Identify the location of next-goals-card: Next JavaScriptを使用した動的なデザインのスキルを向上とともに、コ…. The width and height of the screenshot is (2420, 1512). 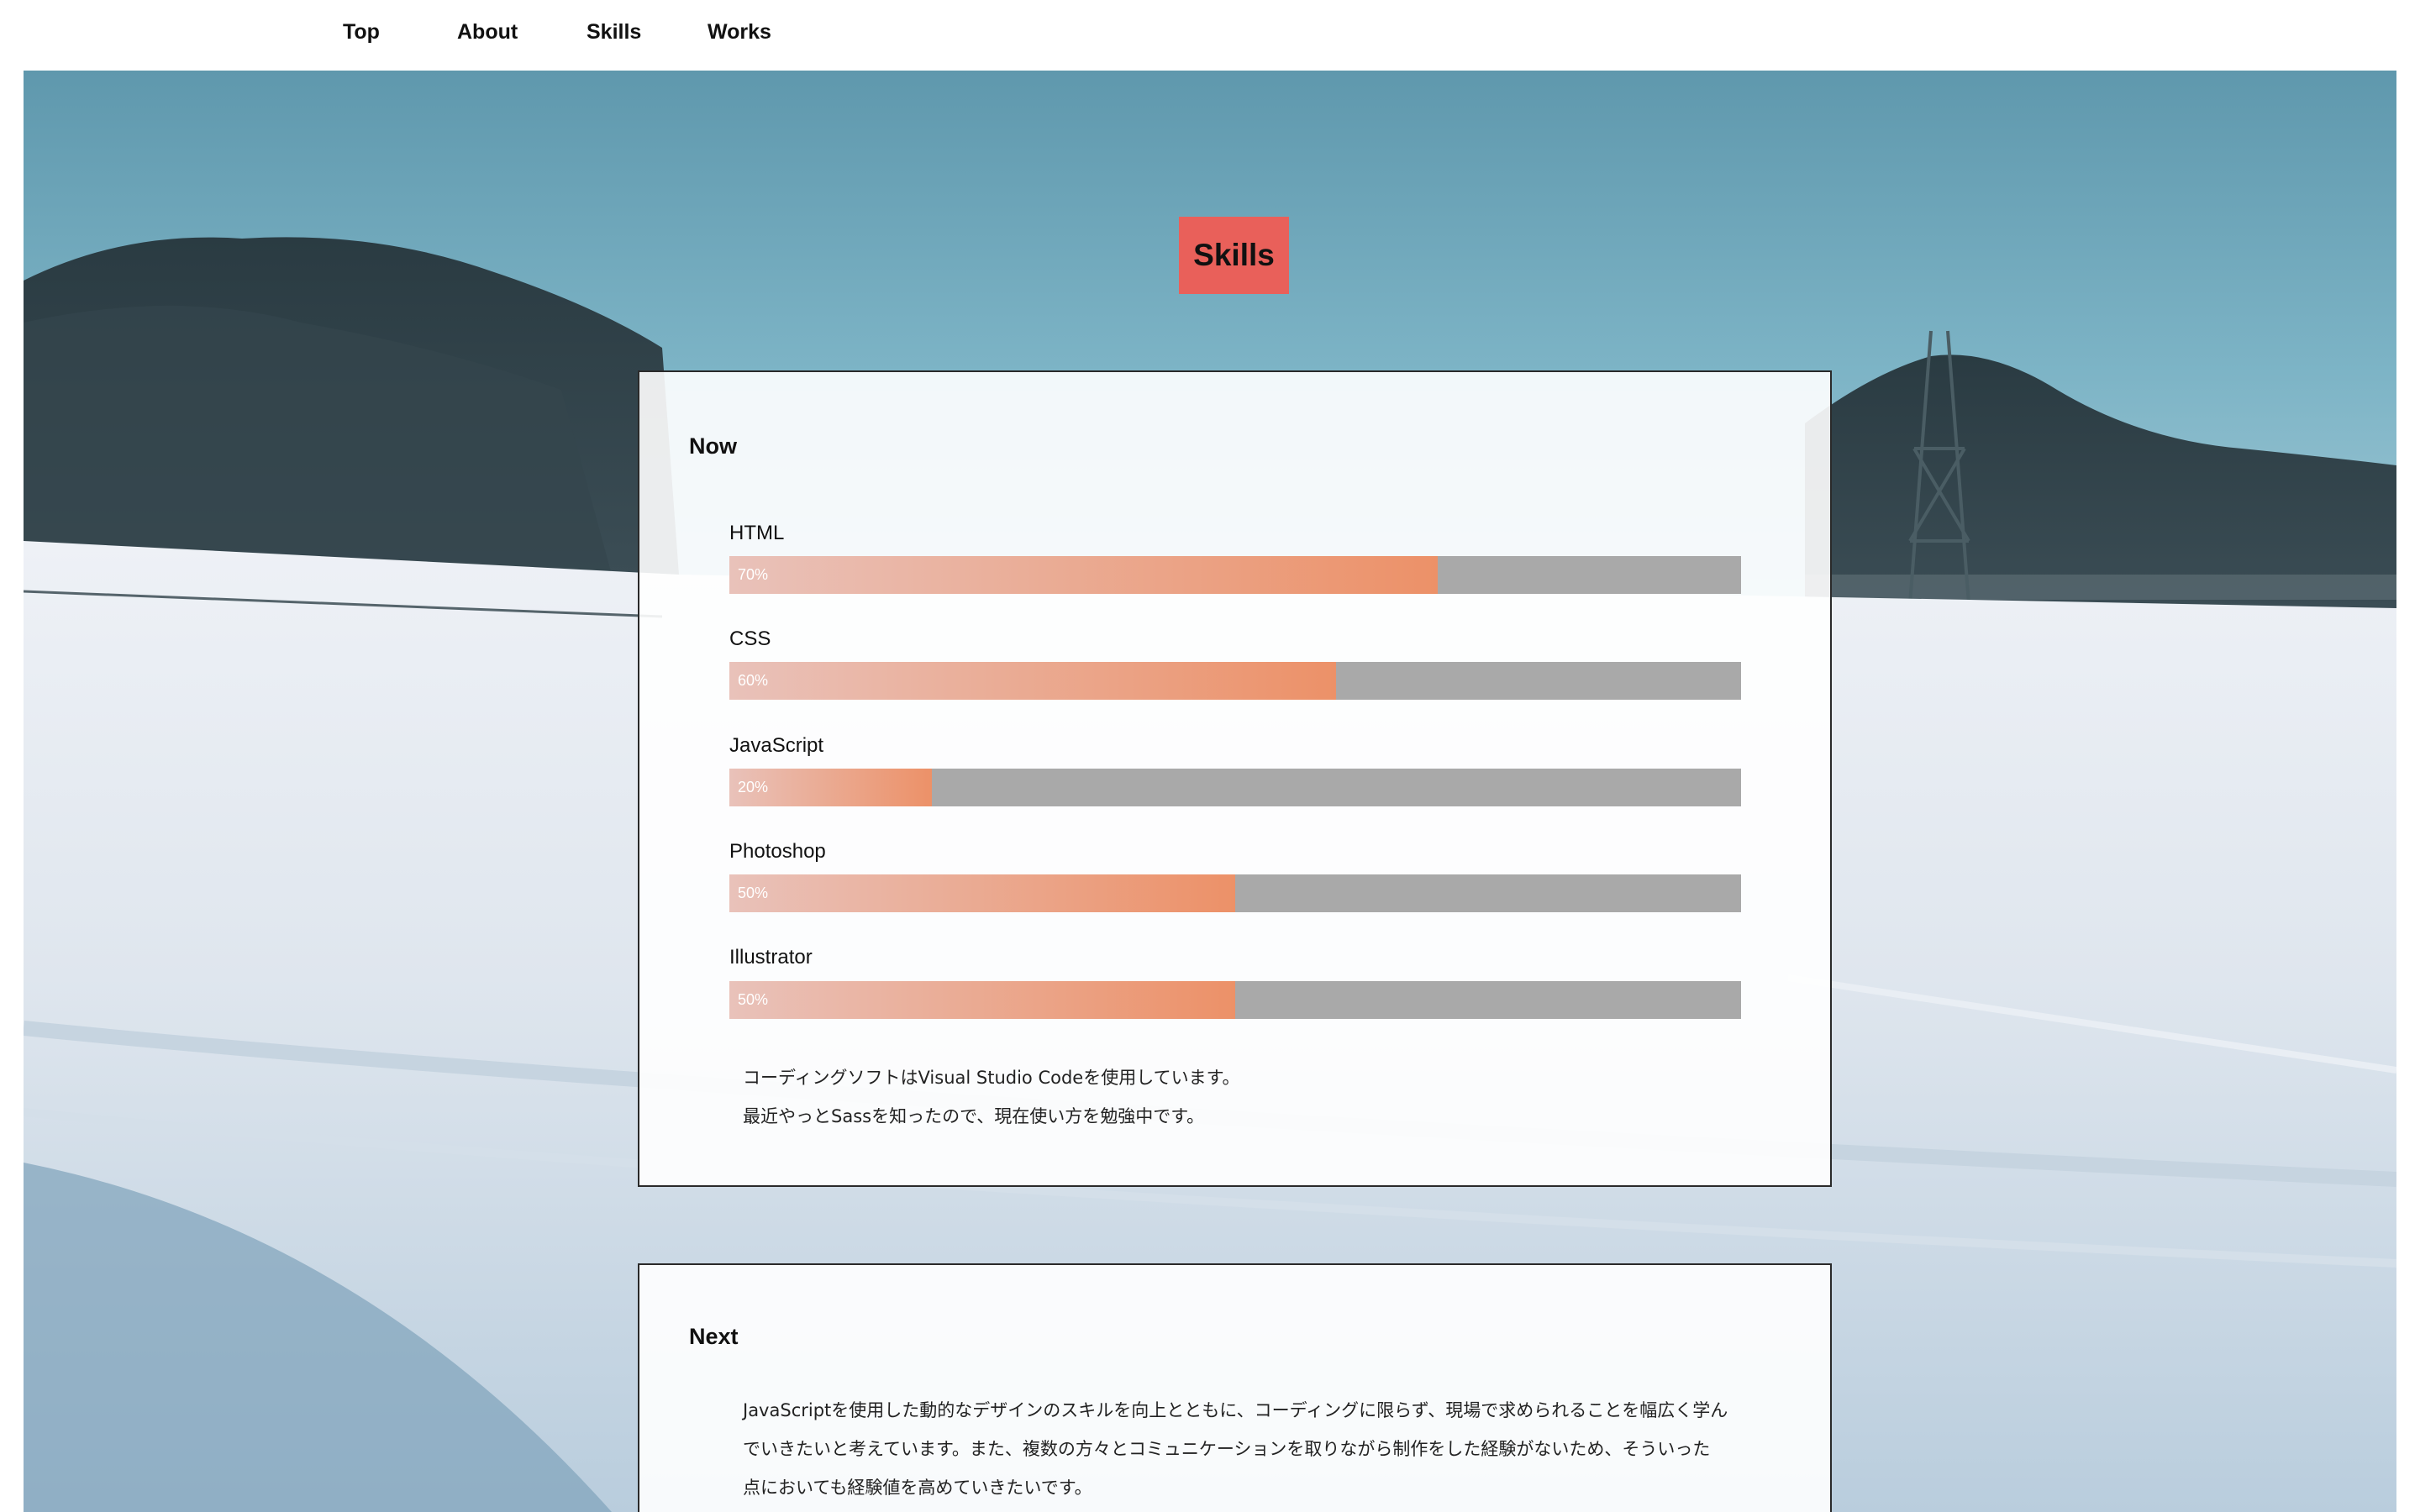
(1235, 1387).